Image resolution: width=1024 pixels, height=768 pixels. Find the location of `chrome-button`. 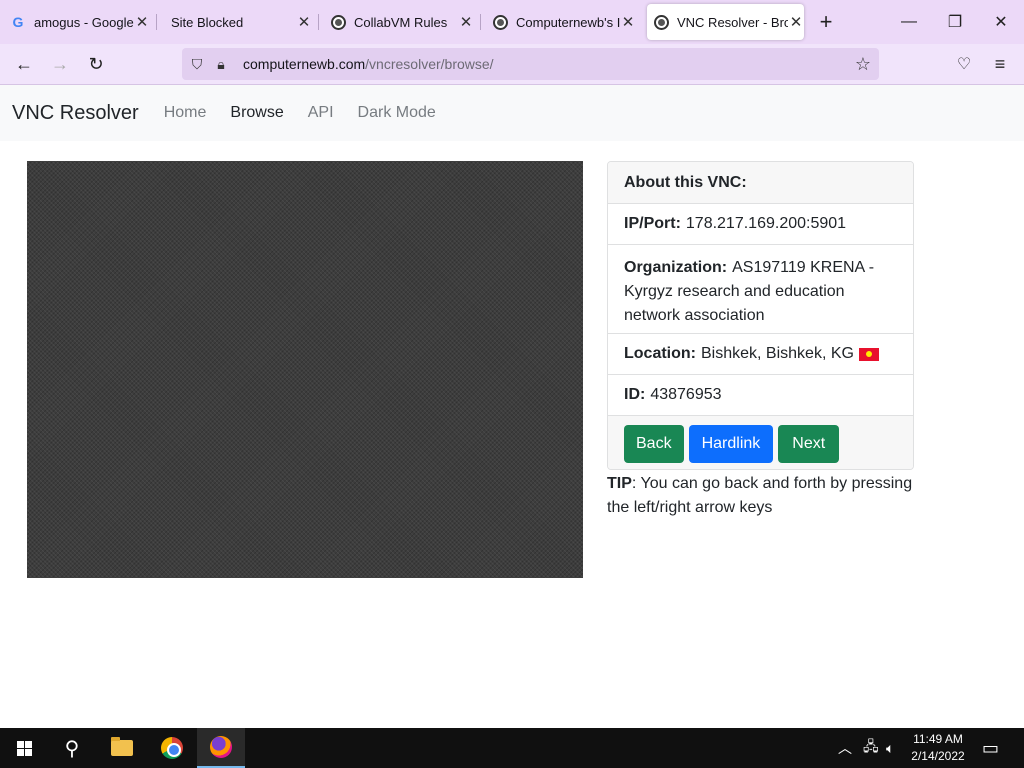

chrome-button is located at coordinates (172, 748).